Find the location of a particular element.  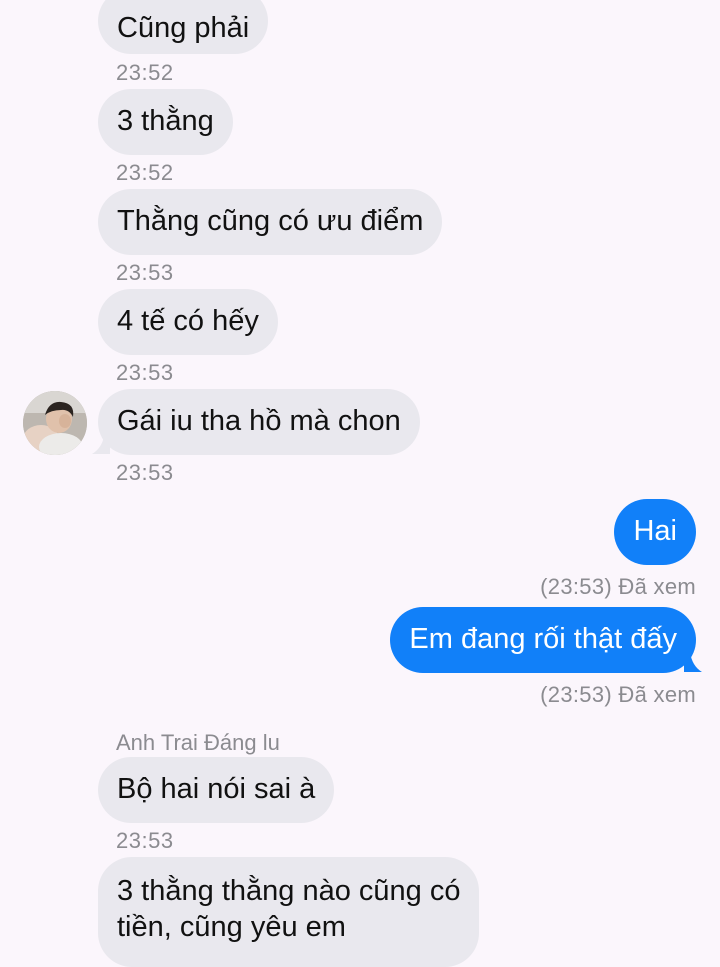

message-bubble-incoming: Cũng phải is located at coordinates (183, 27).